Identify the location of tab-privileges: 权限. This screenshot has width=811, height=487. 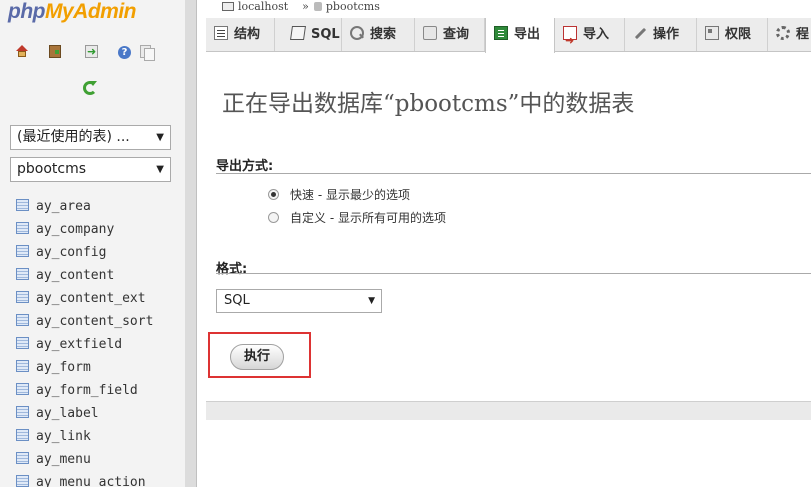
(732, 34).